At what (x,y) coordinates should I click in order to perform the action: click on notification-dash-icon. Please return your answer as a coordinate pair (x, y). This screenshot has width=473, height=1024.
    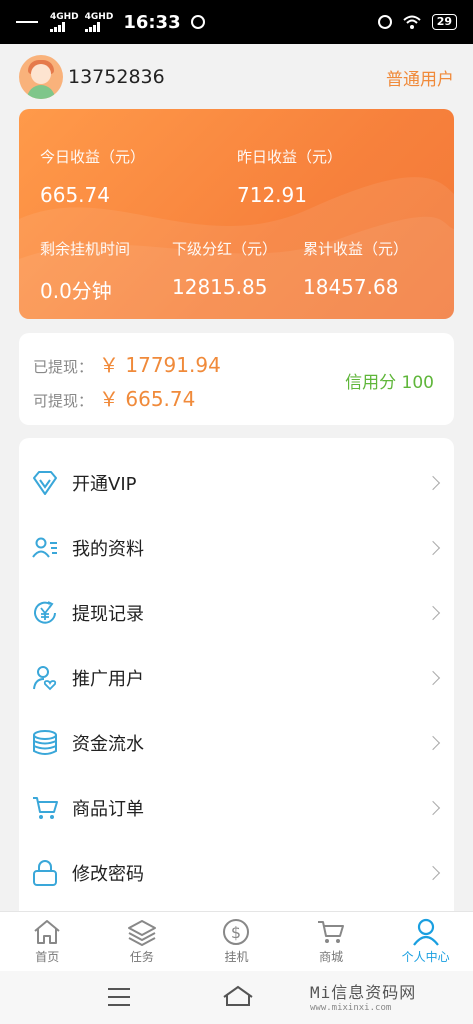
    Looking at the image, I should click on (27, 22).